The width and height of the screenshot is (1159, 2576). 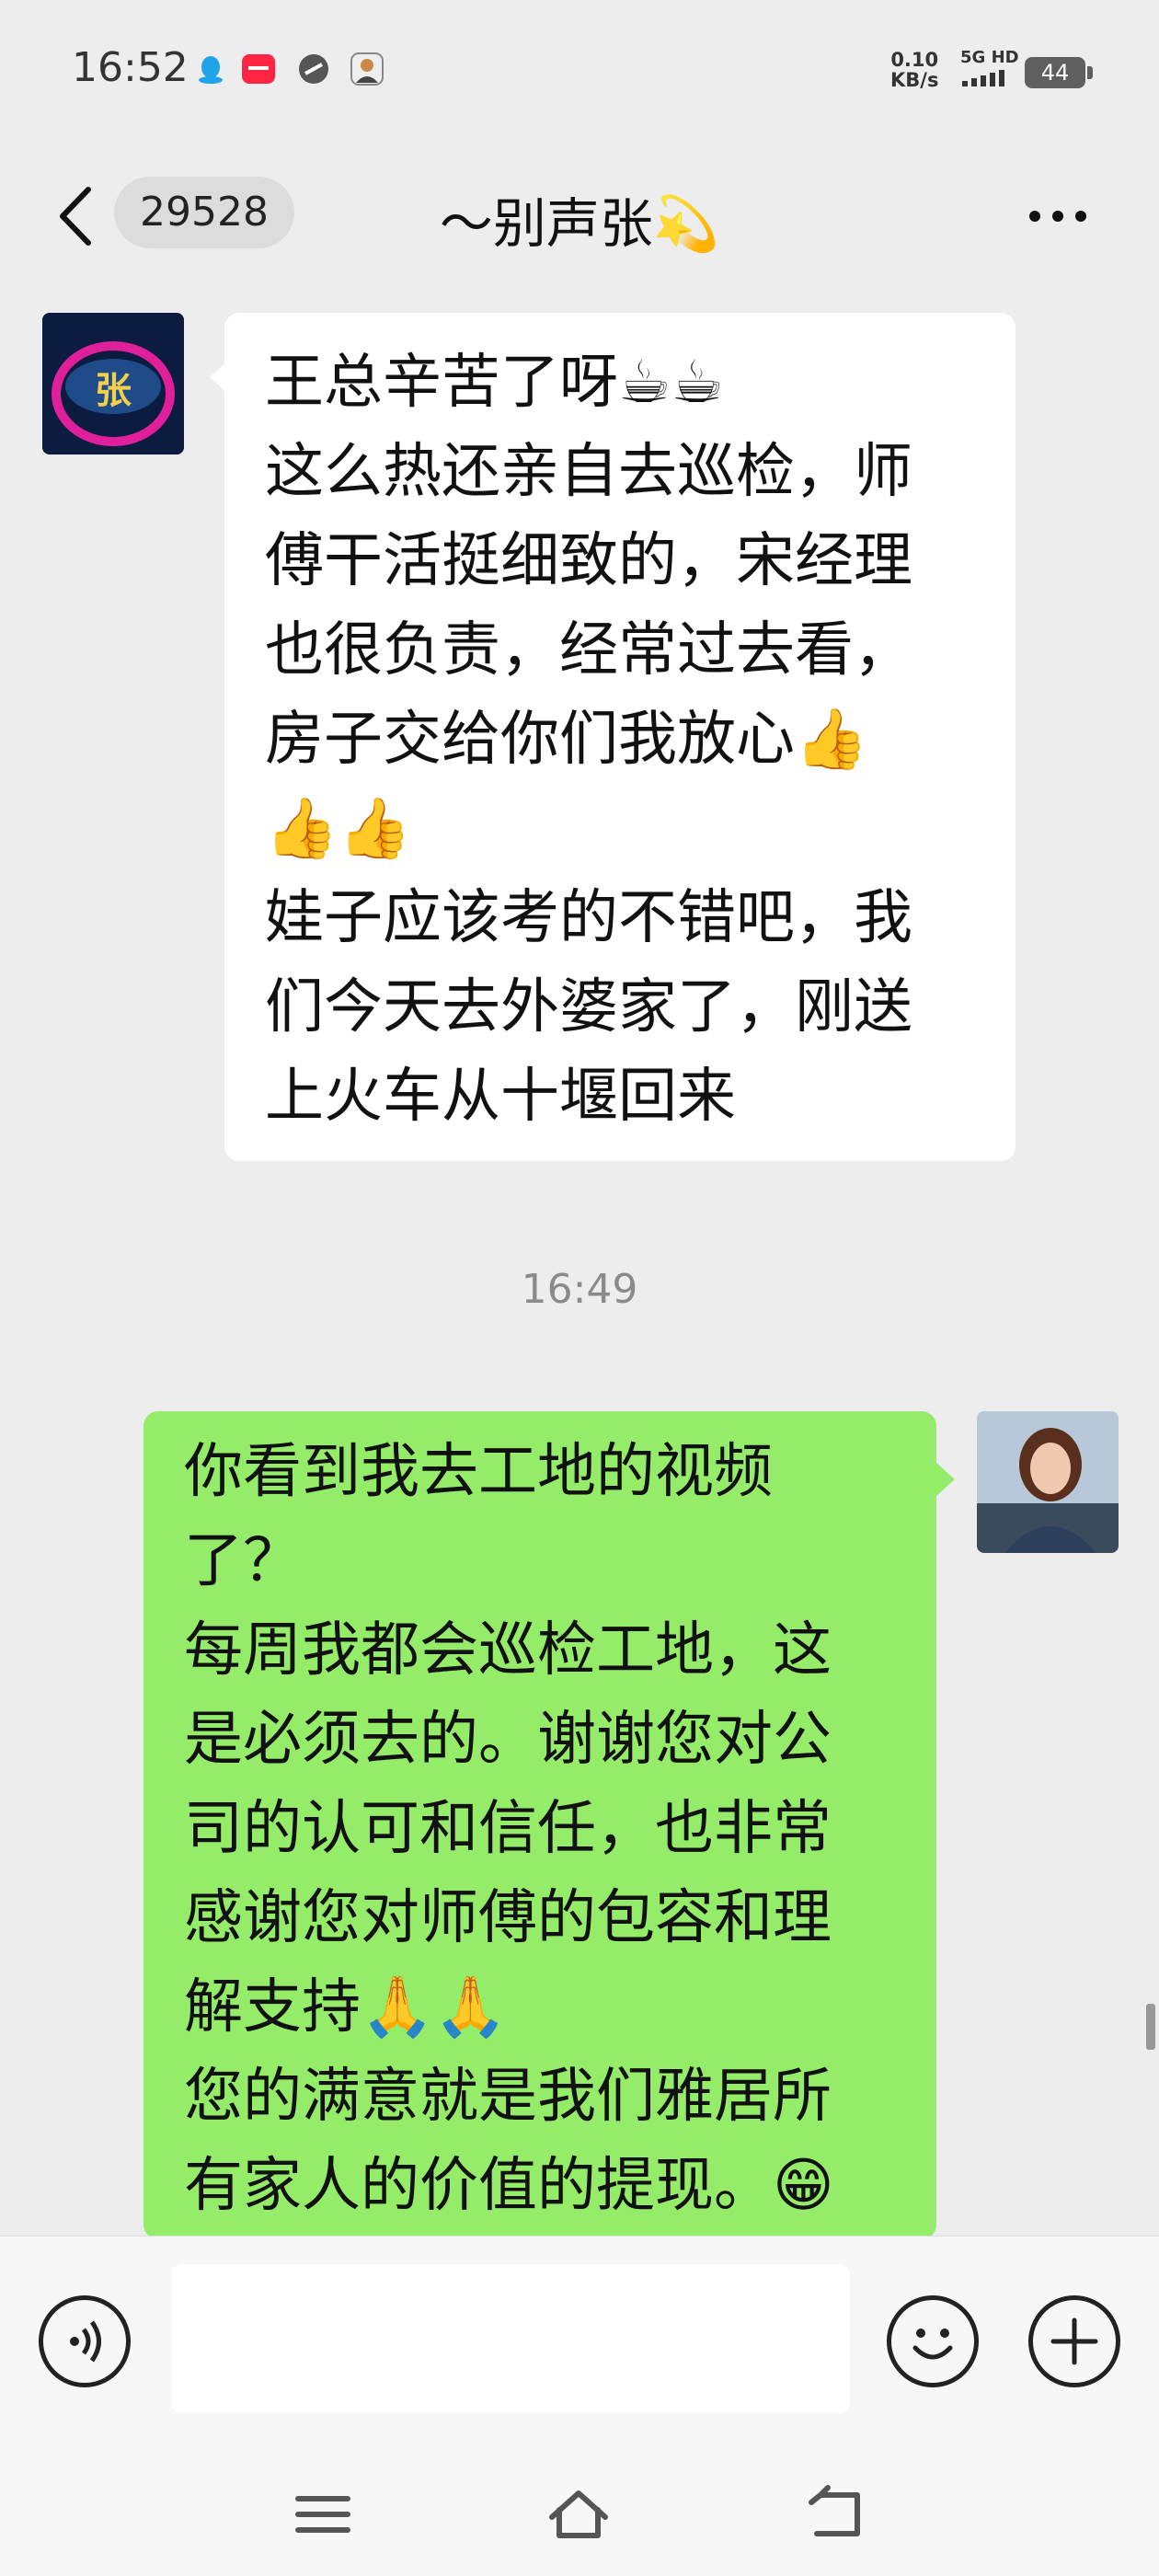 What do you see at coordinates (989, 57) in the screenshot?
I see `signal-label: 5G HD` at bounding box center [989, 57].